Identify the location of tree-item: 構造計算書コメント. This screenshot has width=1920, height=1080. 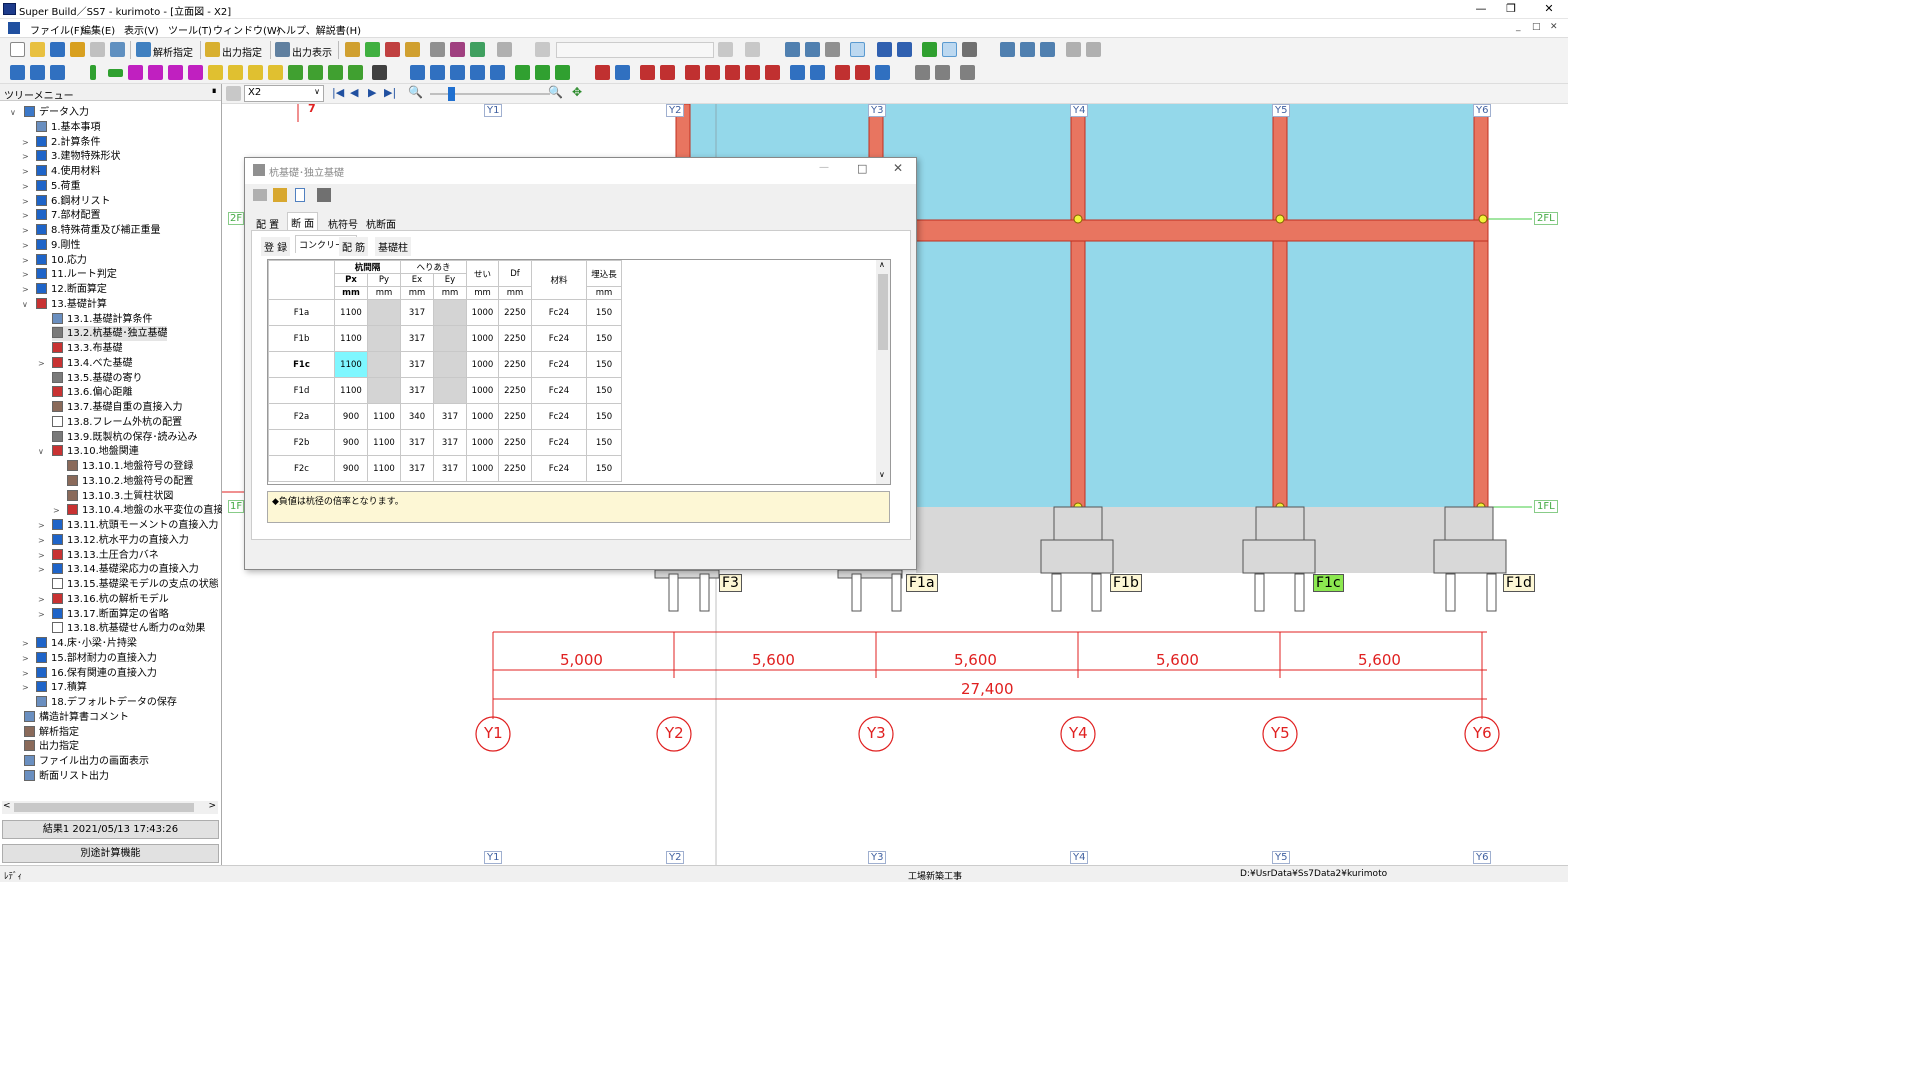
(76, 717).